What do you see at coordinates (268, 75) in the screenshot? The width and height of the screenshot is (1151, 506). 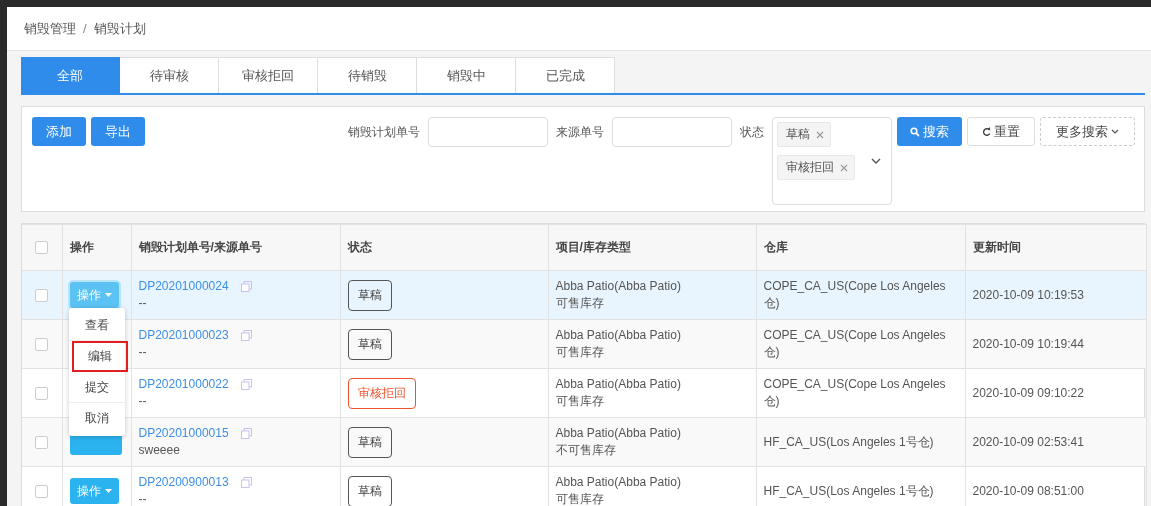 I see `tab: 审核拒回` at bounding box center [268, 75].